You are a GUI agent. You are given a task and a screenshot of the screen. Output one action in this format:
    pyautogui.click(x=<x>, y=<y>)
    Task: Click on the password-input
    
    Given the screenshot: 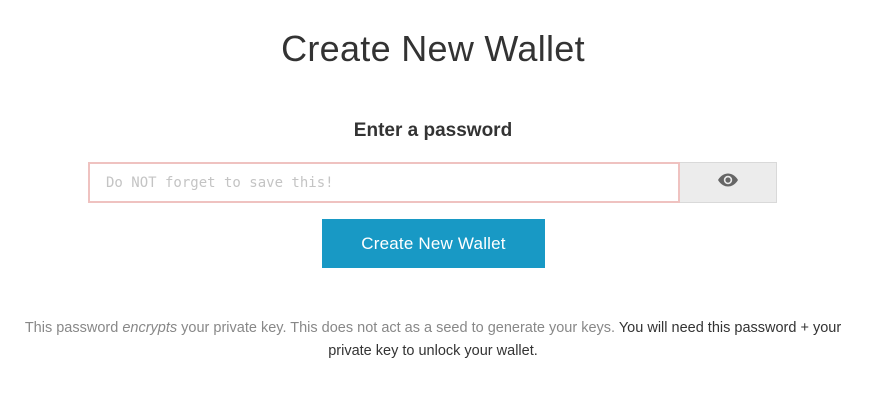 What is the action you would take?
    pyautogui.click(x=384, y=182)
    